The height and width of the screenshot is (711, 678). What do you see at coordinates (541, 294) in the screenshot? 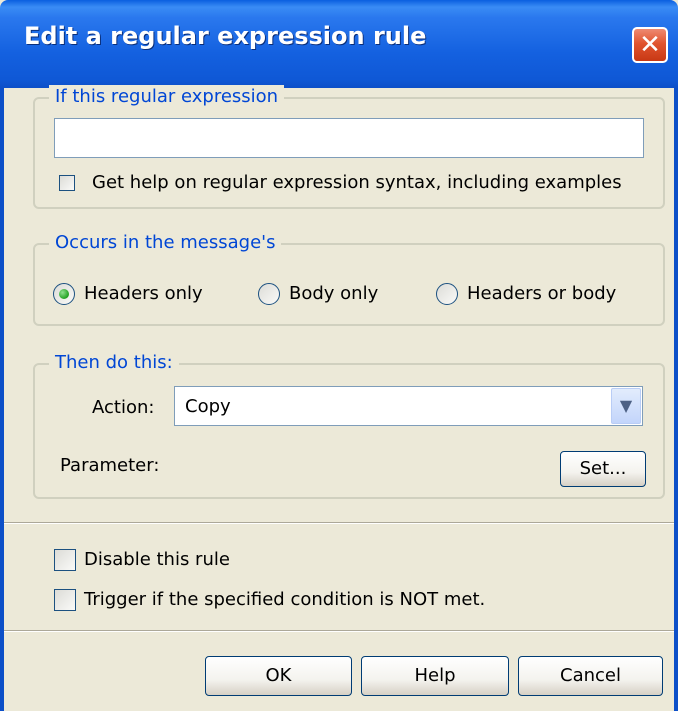
I see `radio-headers-or-body-label: Headers or body` at bounding box center [541, 294].